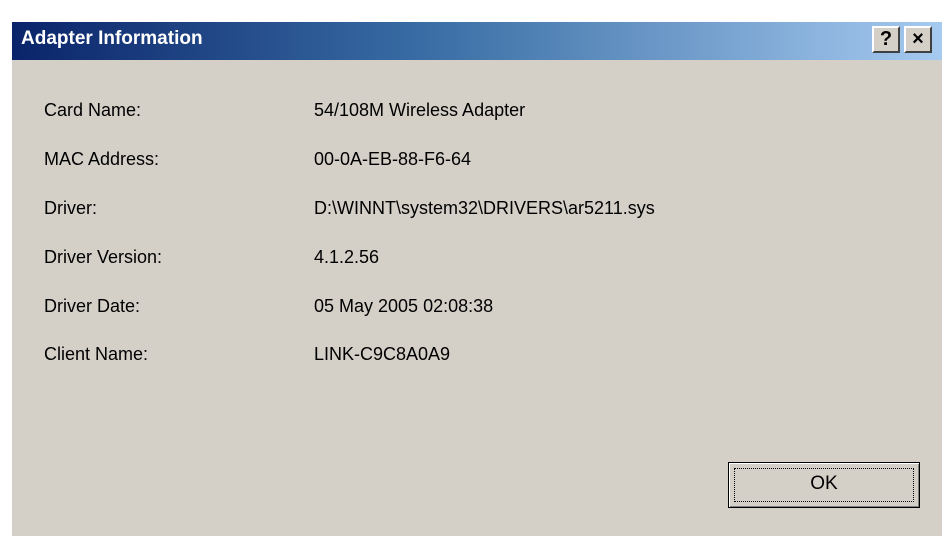 The height and width of the screenshot is (536, 942). Describe the element at coordinates (477, 41) in the screenshot. I see `title-bar: Adapter Information ? ×` at that location.